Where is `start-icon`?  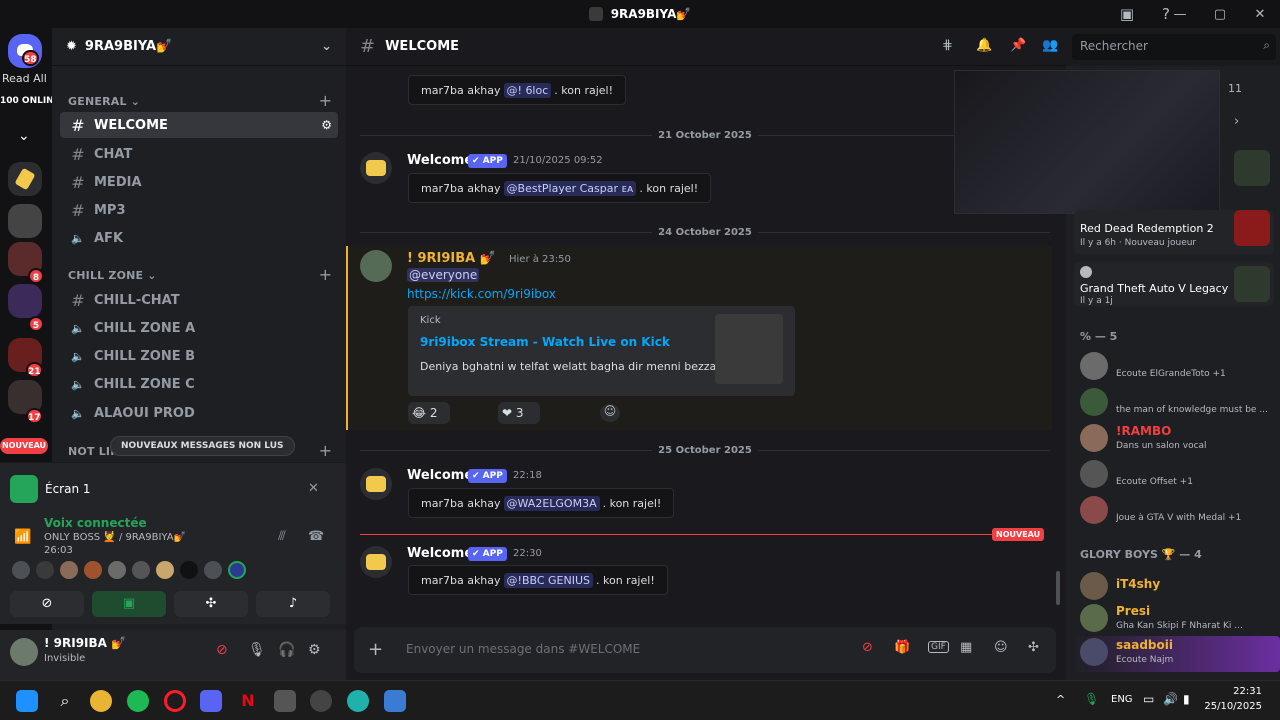 start-icon is located at coordinates (27, 701).